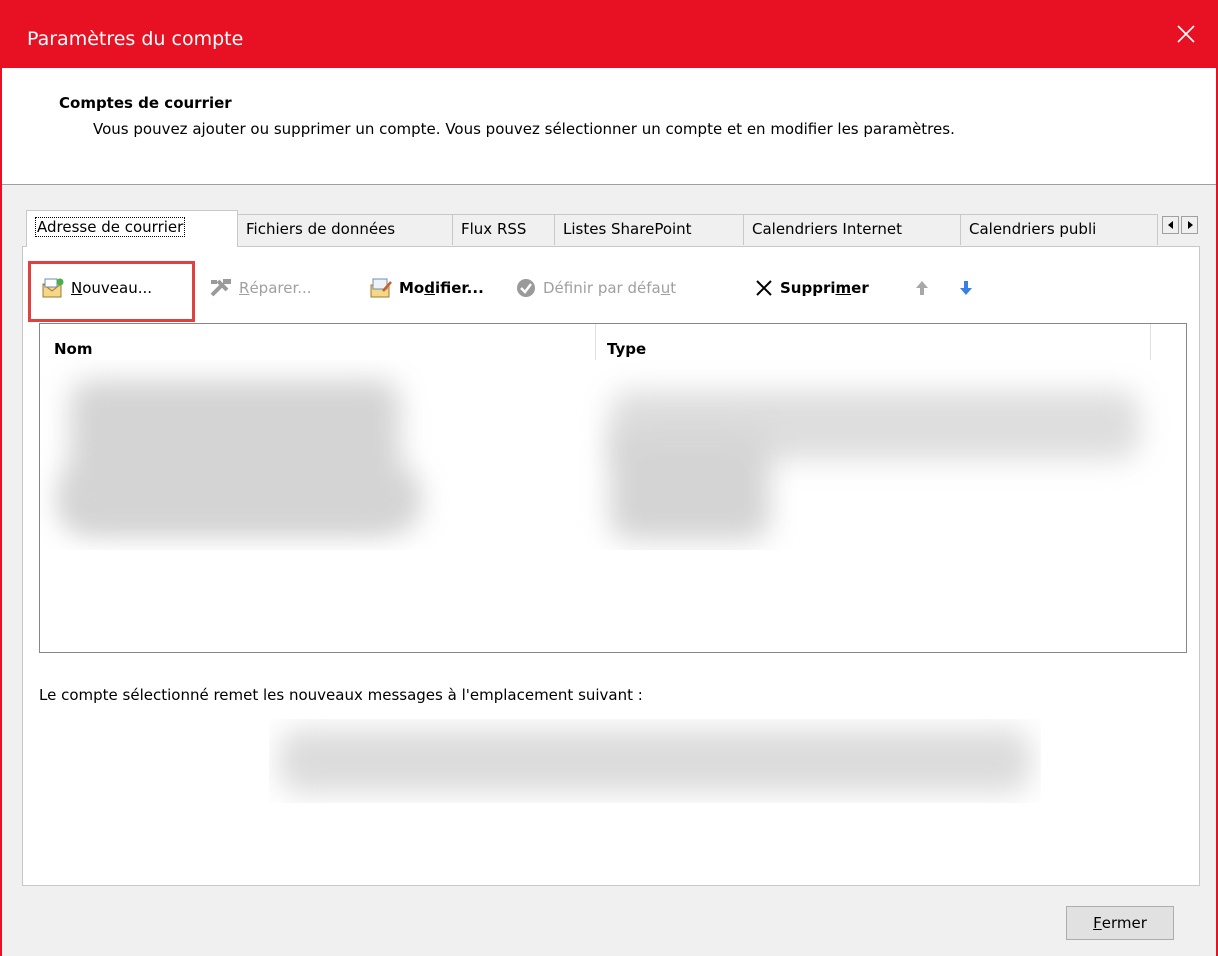 Image resolution: width=1218 pixels, height=956 pixels. I want to click on tab-rss-feeds: Flux RSS, so click(503, 229).